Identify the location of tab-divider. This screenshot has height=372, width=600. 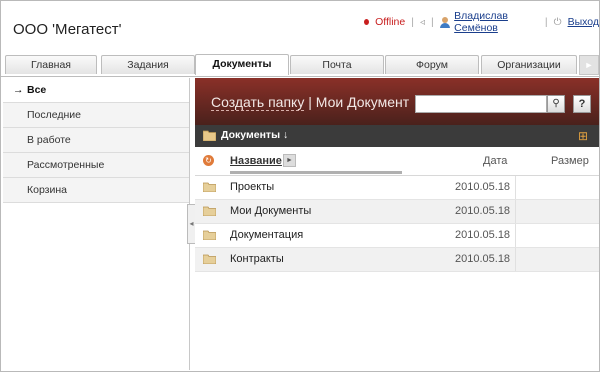
(300, 76).